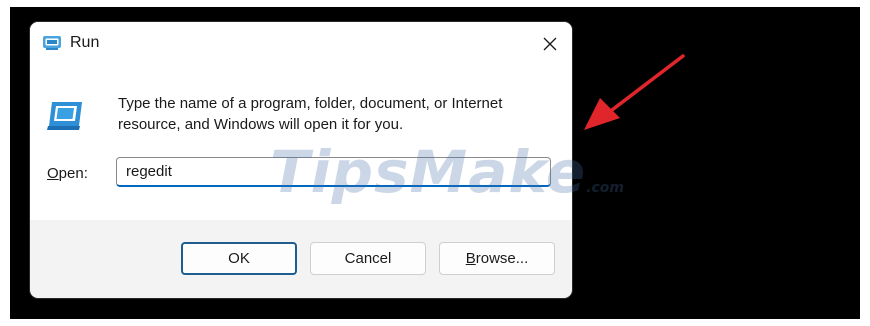 The width and height of the screenshot is (870, 326). I want to click on open-field-label: Open:, so click(67, 173).